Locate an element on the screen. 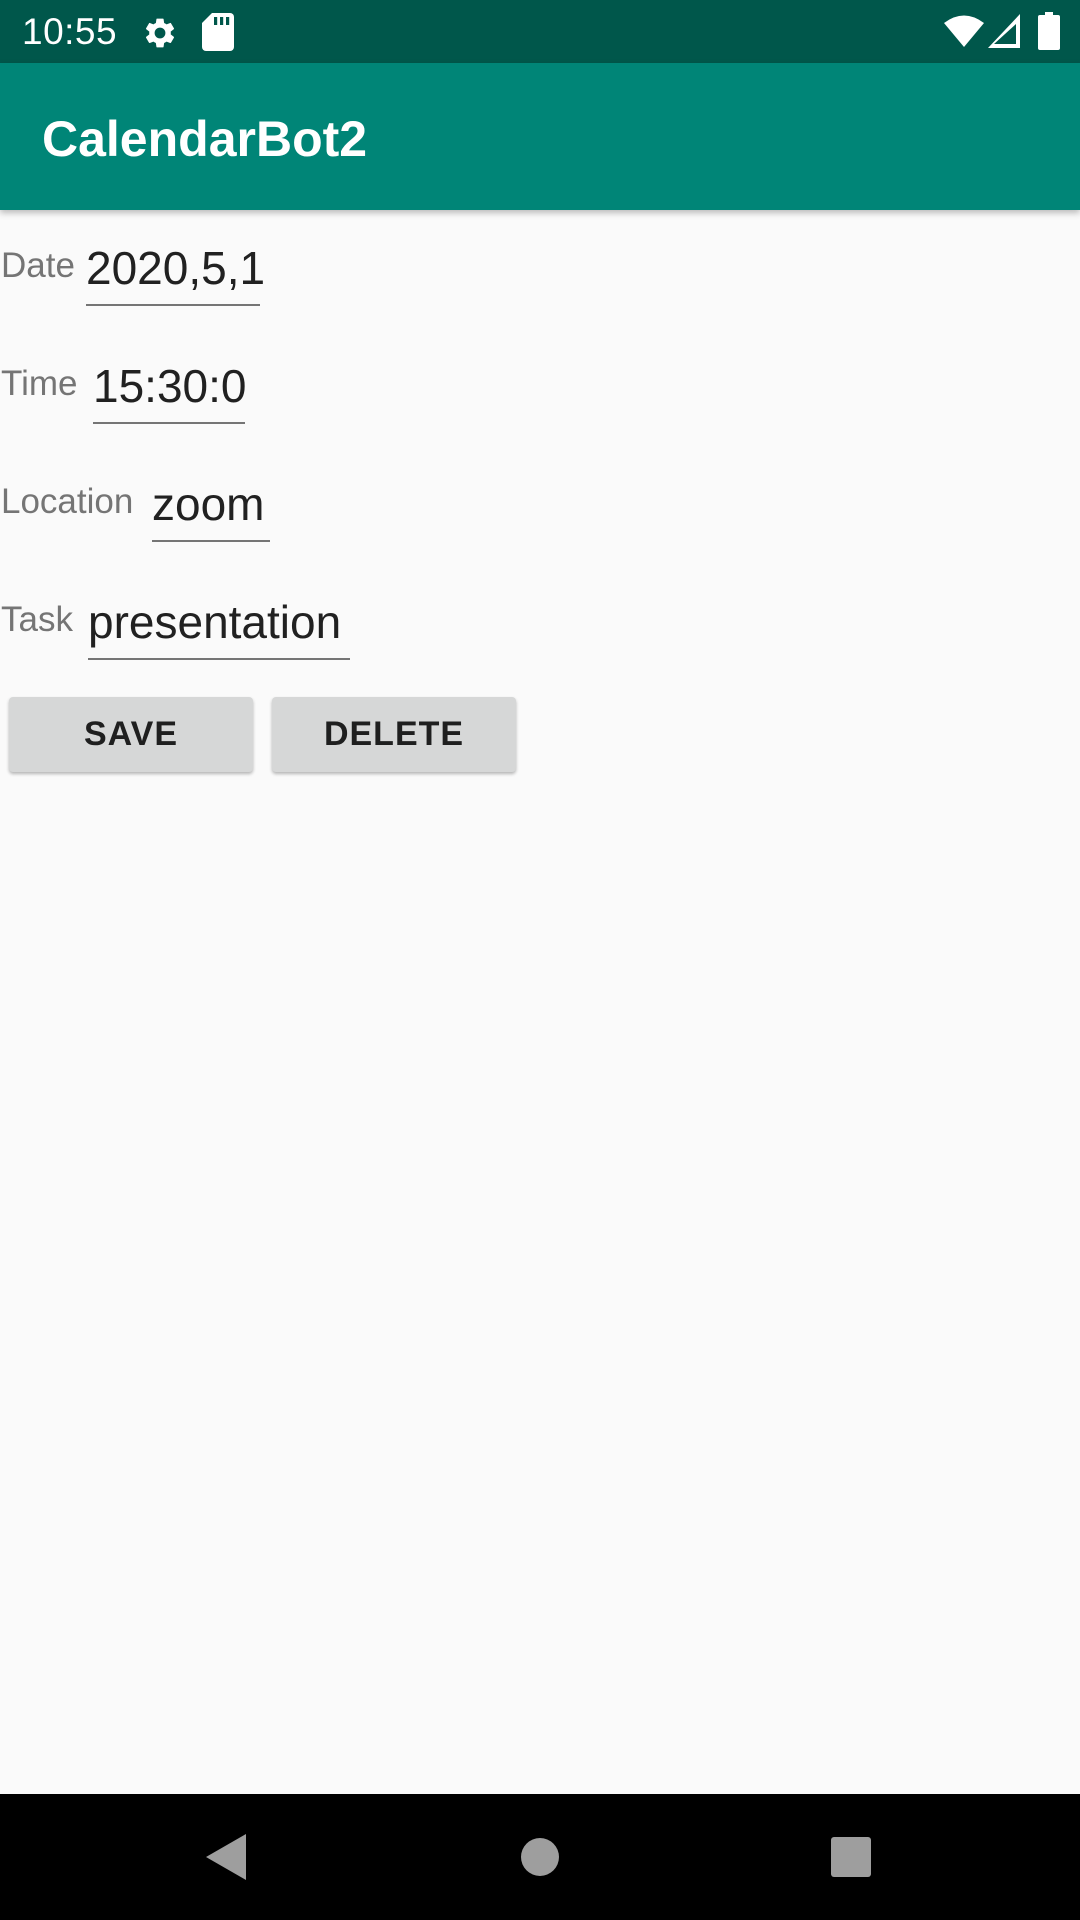  date-value: 2020,5,1 is located at coordinates (176, 268).